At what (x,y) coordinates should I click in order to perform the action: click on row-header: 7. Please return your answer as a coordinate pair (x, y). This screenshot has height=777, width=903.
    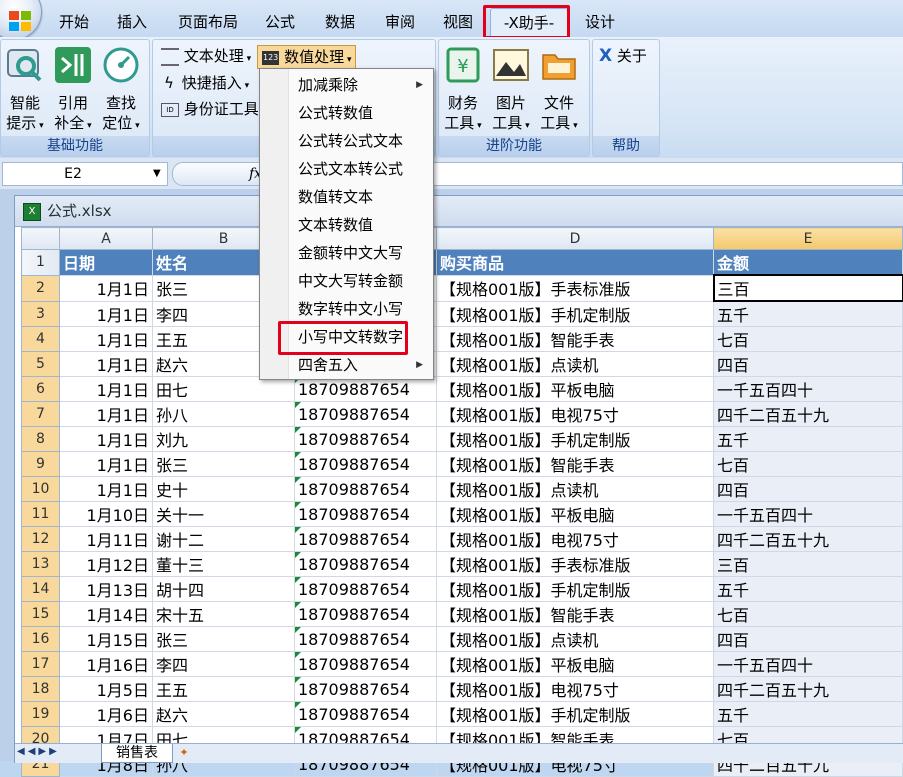
    Looking at the image, I should click on (40, 414).